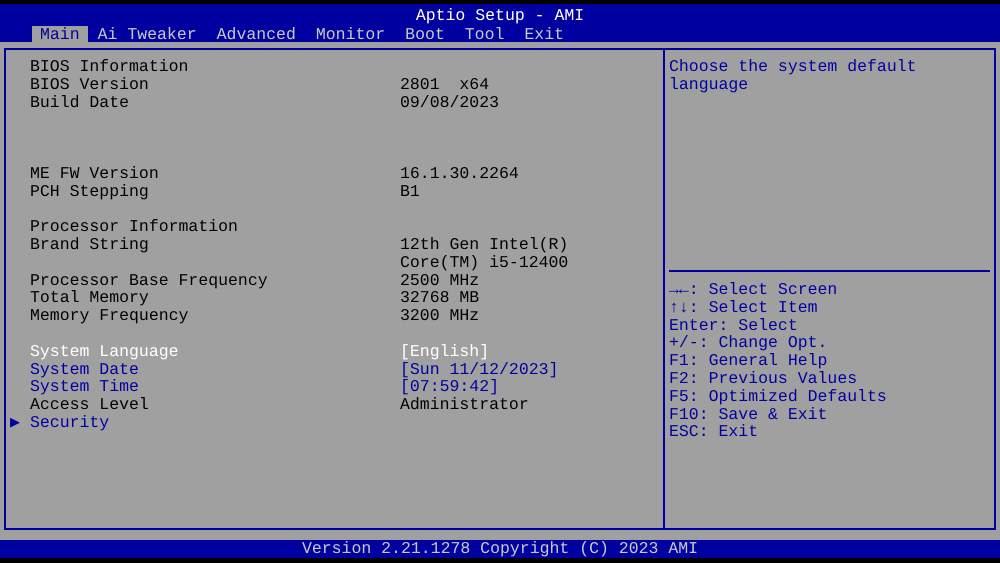 The height and width of the screenshot is (563, 1000). Describe the element at coordinates (70, 422) in the screenshot. I see `setting-item: Security` at that location.